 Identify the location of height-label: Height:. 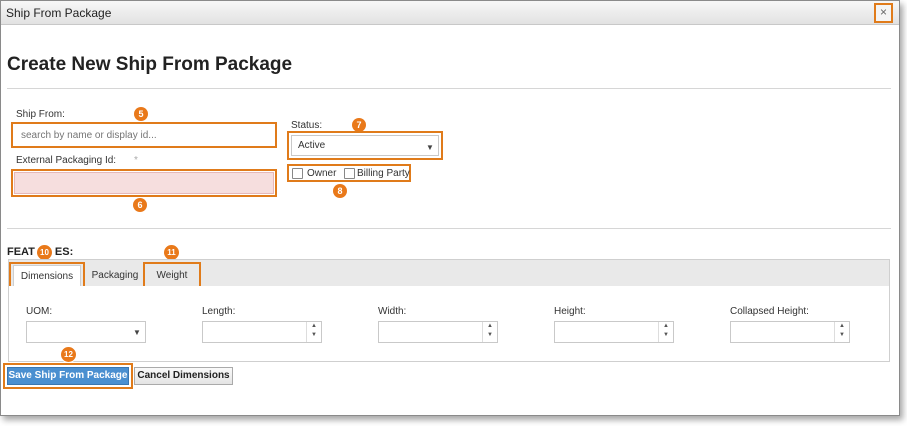
(570, 311).